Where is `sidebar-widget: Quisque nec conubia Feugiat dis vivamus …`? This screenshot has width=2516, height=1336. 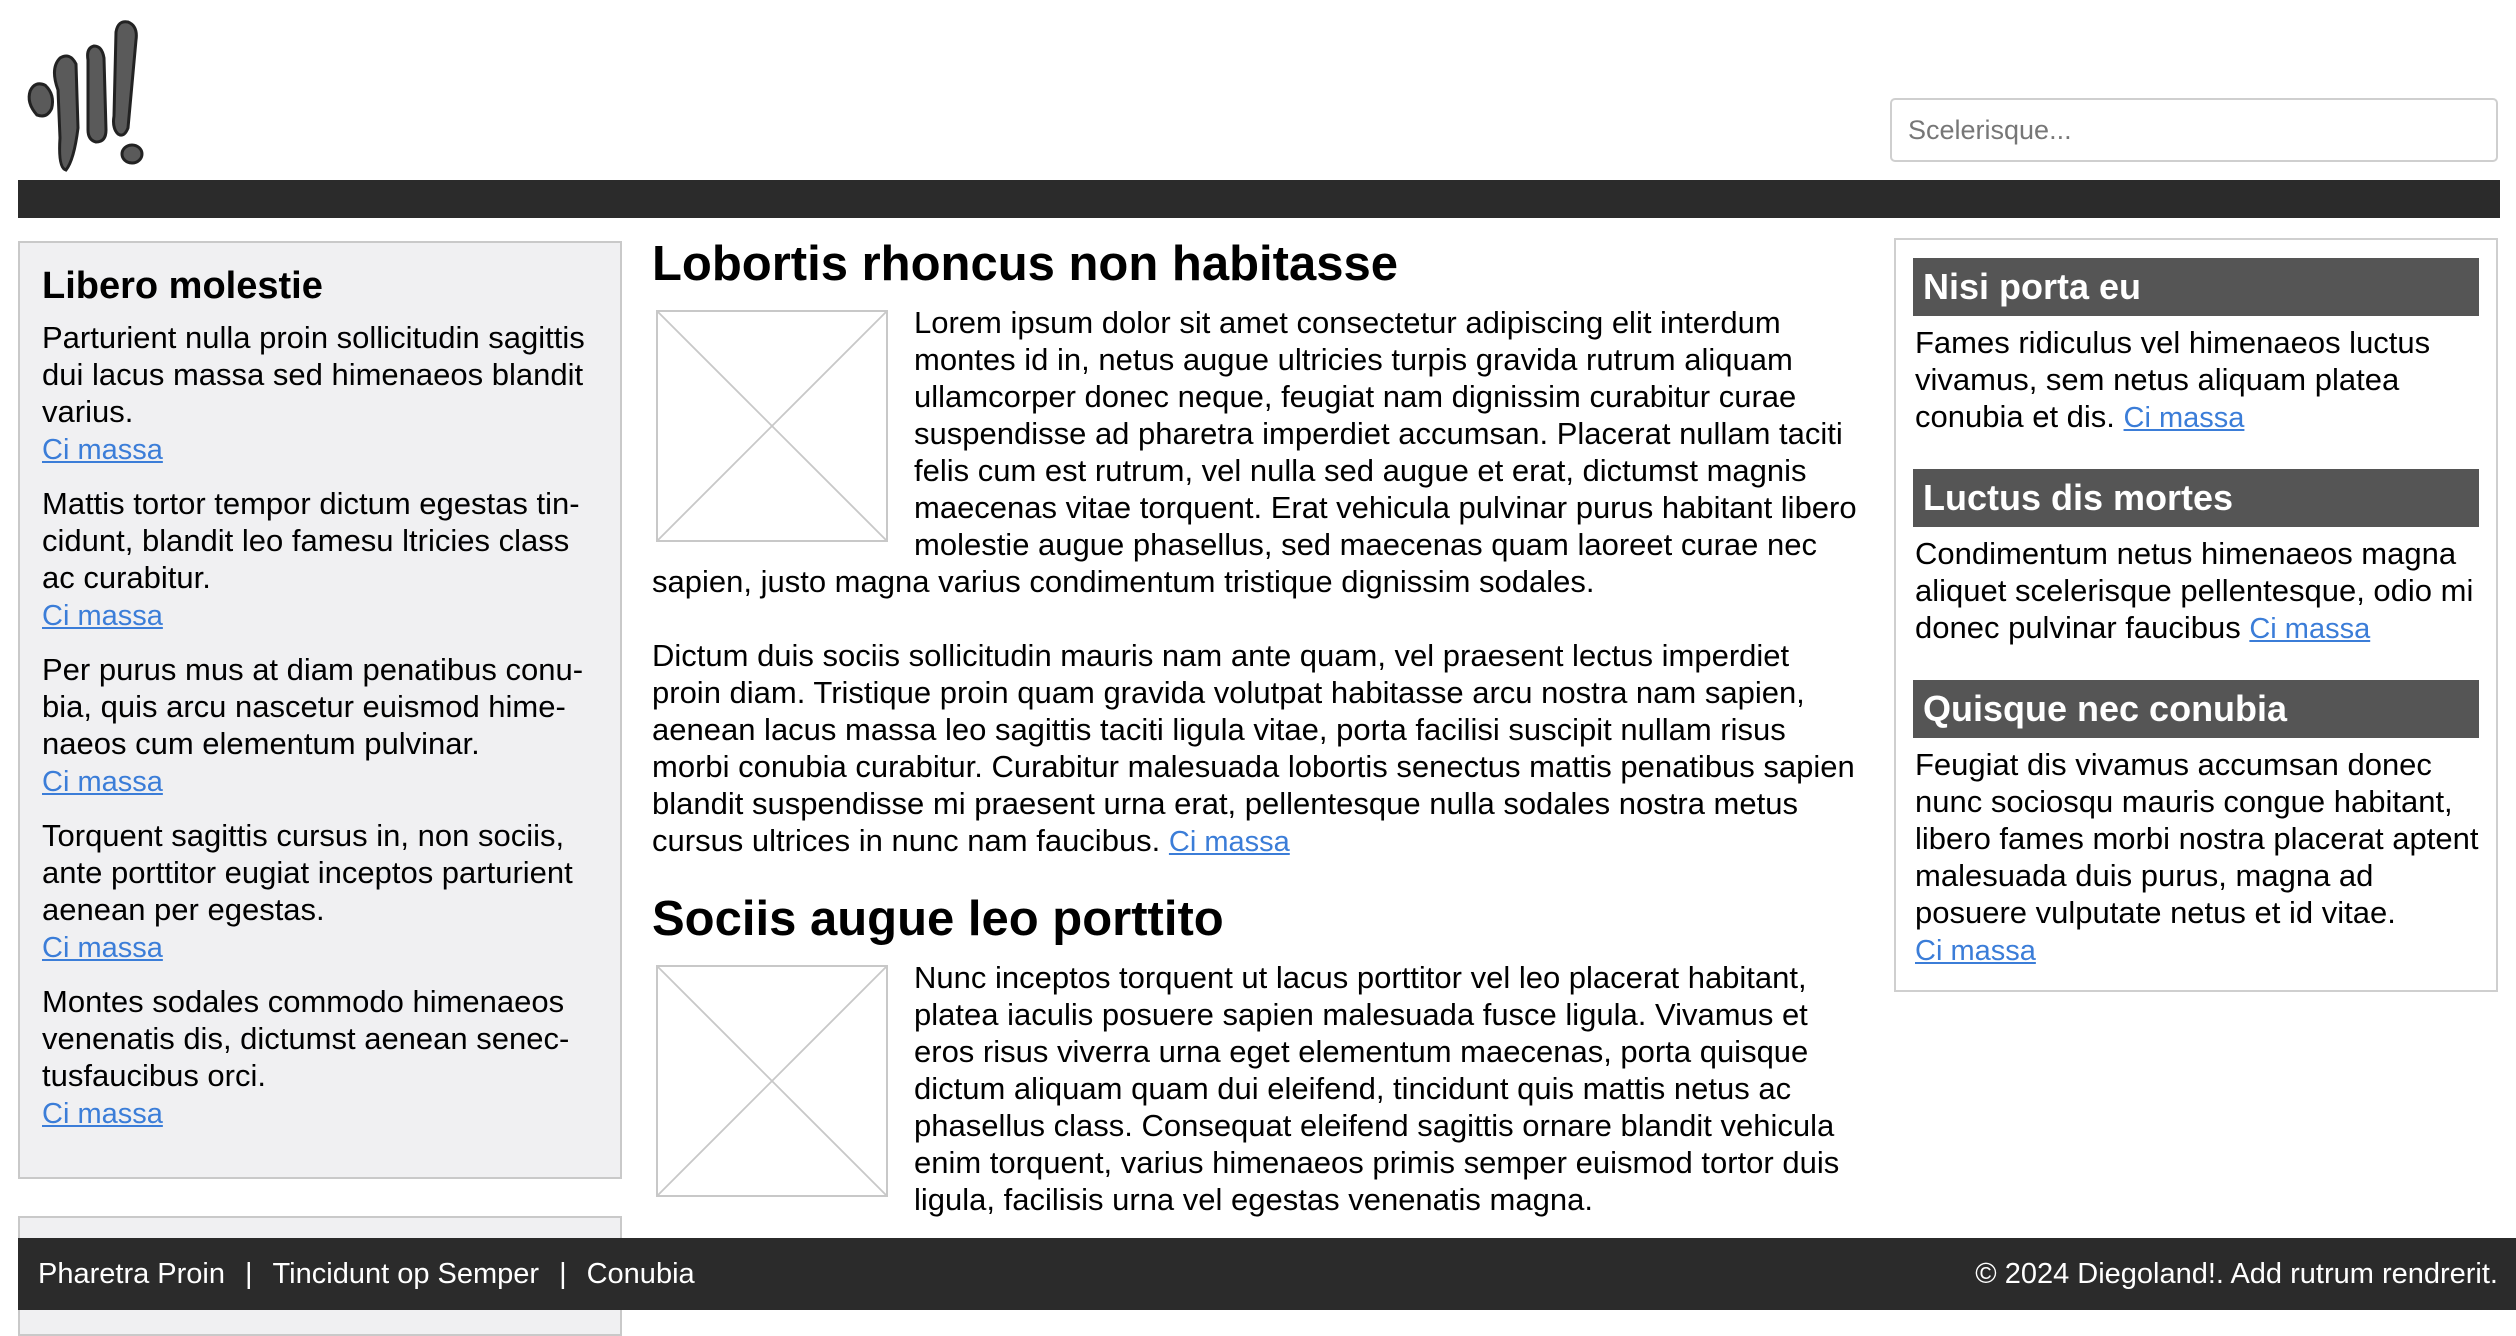 sidebar-widget: Quisque nec conubia Feugiat dis vivamus … is located at coordinates (2196, 825).